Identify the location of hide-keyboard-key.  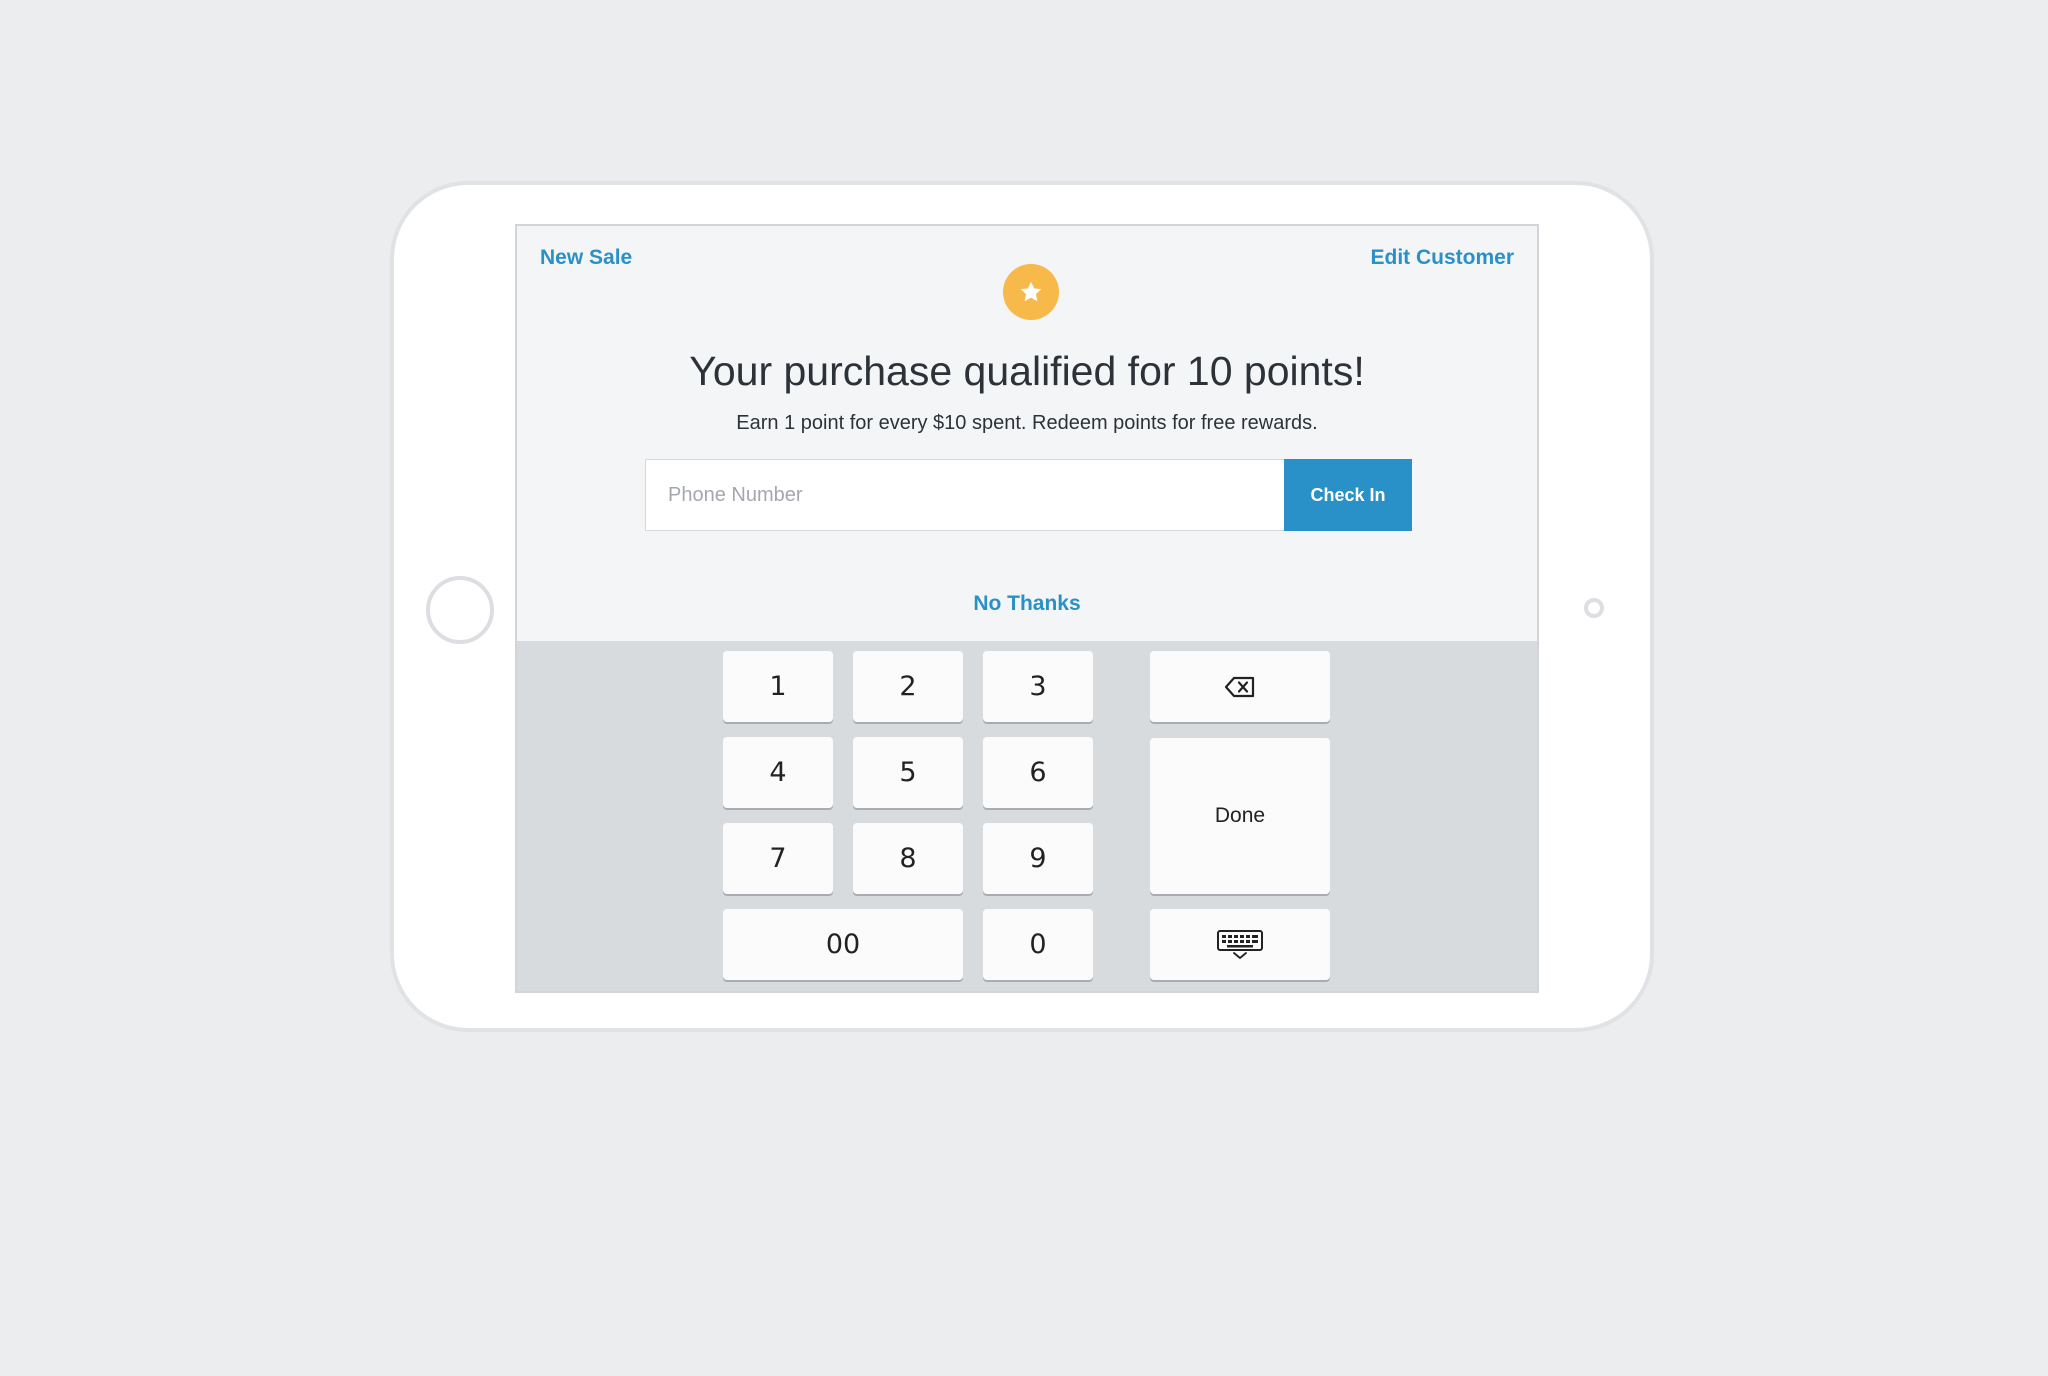
(1240, 944).